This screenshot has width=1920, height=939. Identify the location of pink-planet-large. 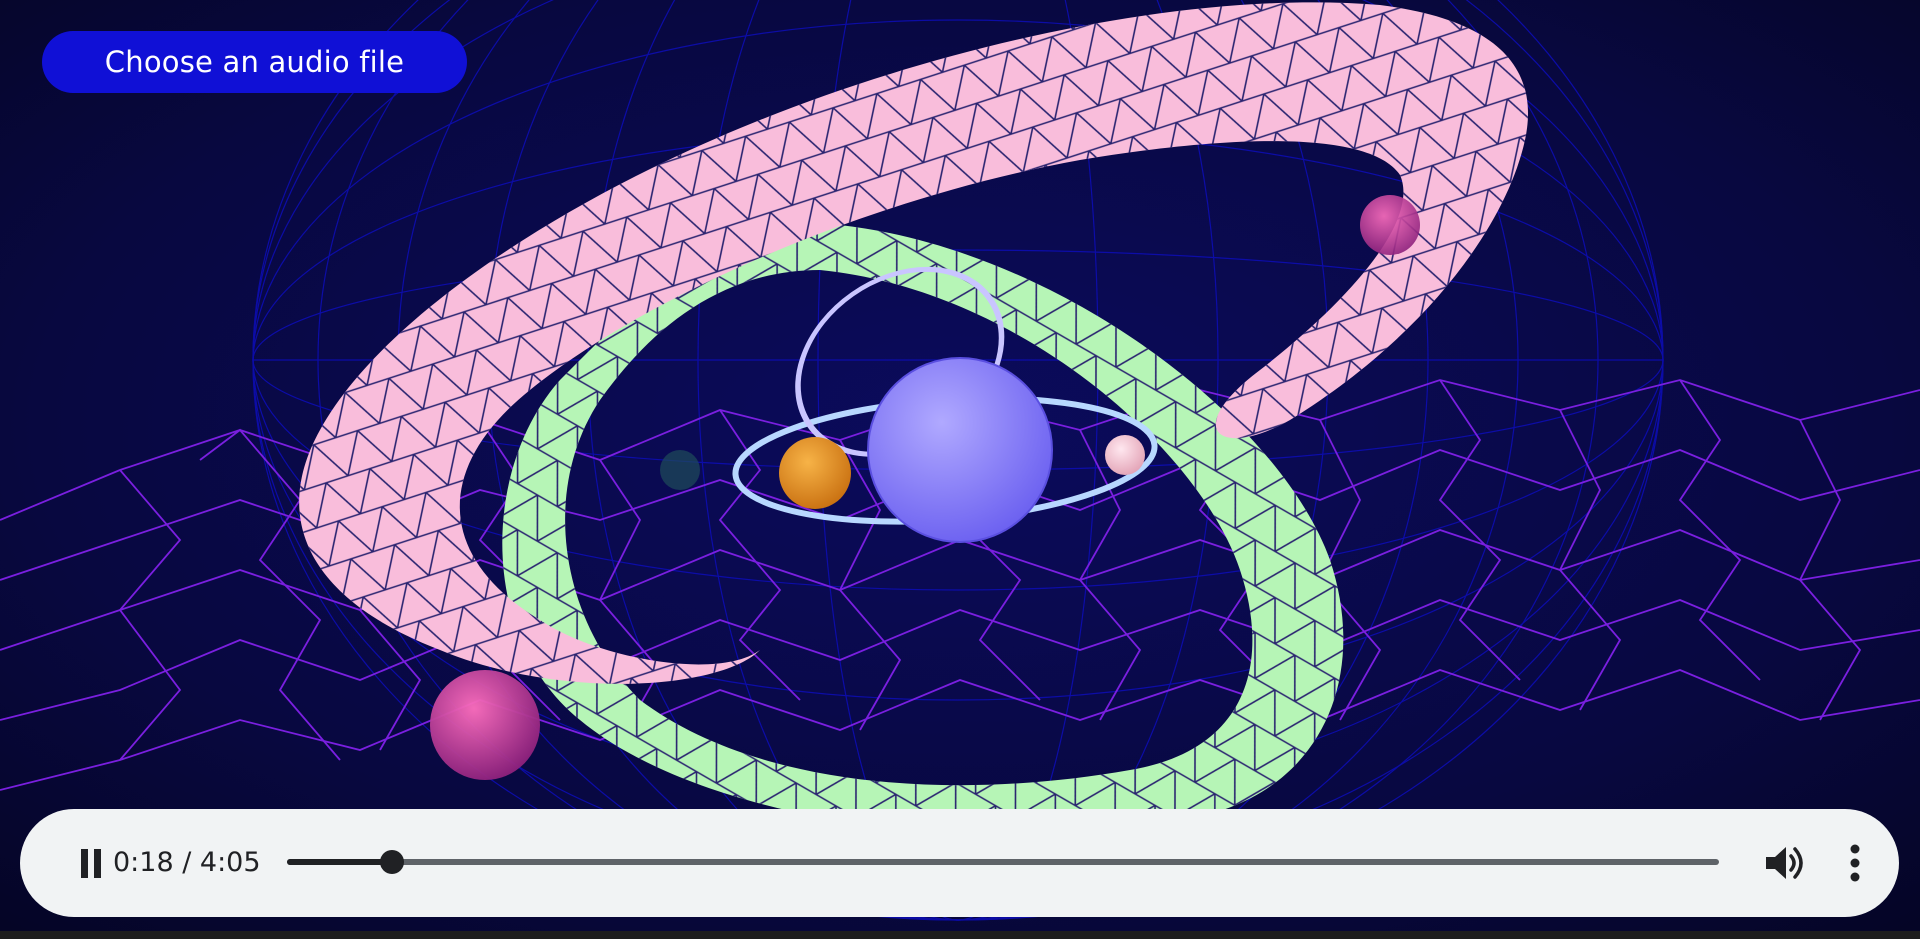
(485, 725).